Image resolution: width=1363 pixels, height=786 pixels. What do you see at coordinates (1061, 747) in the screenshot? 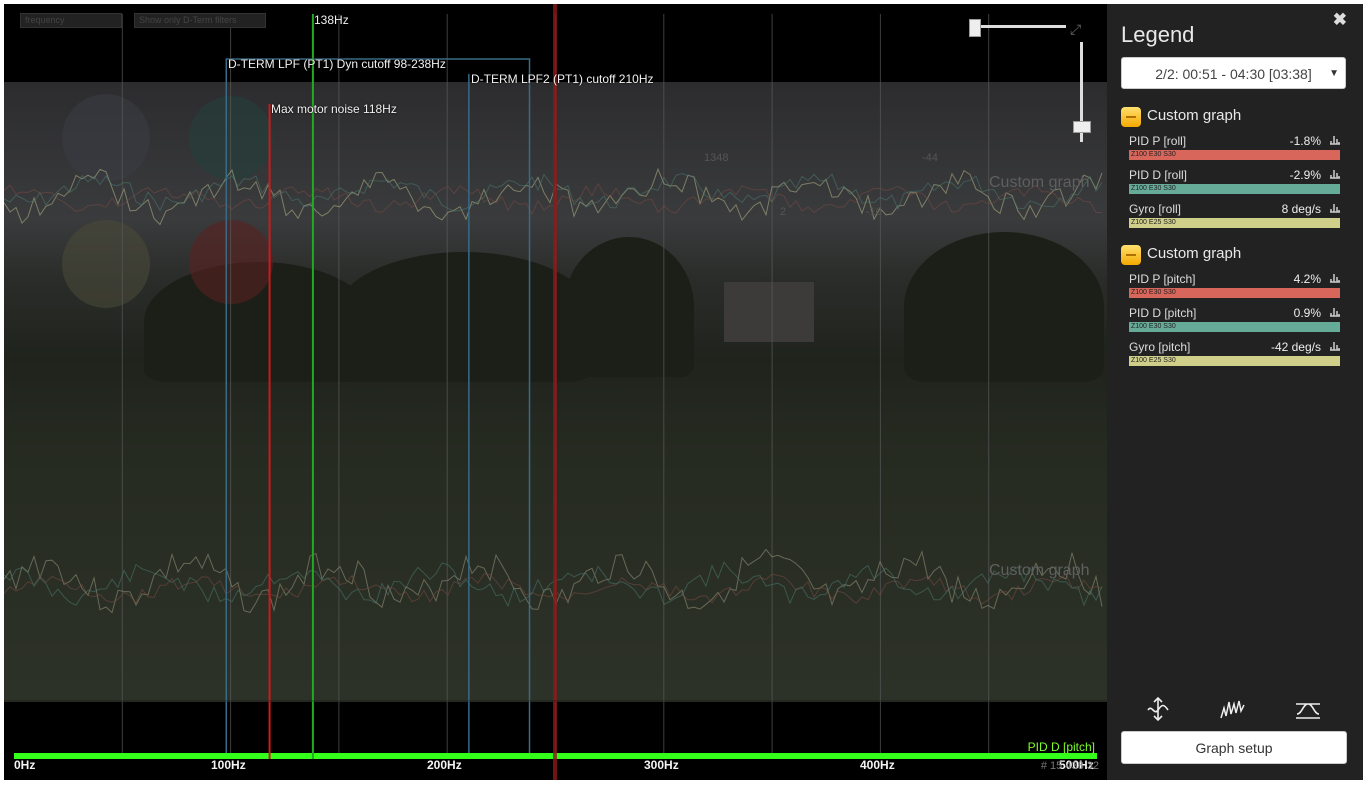
I see `series-label: PID D [pitch]` at bounding box center [1061, 747].